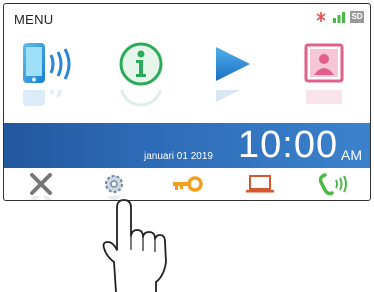  I want to click on key-icon, so click(187, 184).